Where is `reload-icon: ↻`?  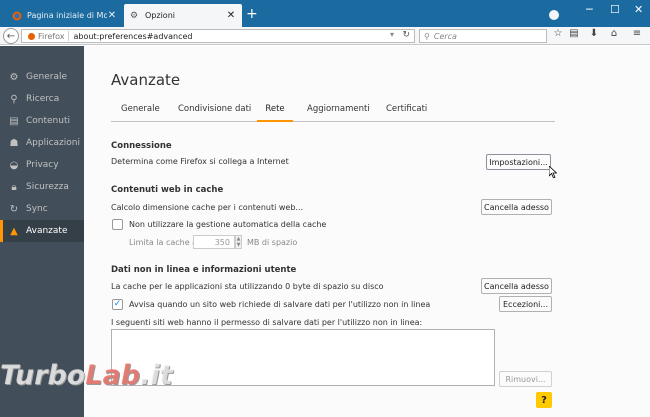 reload-icon: ↻ is located at coordinates (406, 35).